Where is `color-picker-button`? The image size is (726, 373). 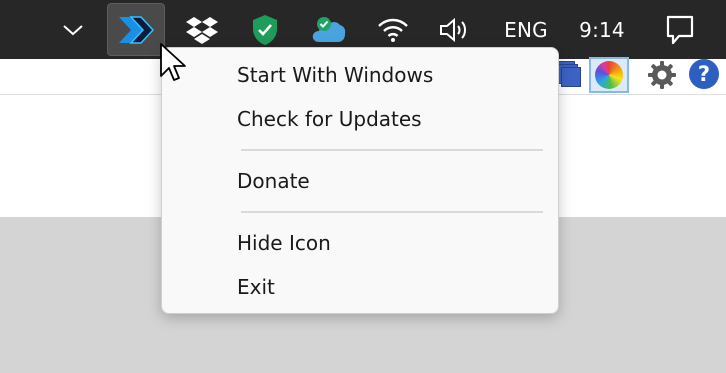
color-picker-button is located at coordinates (609, 75).